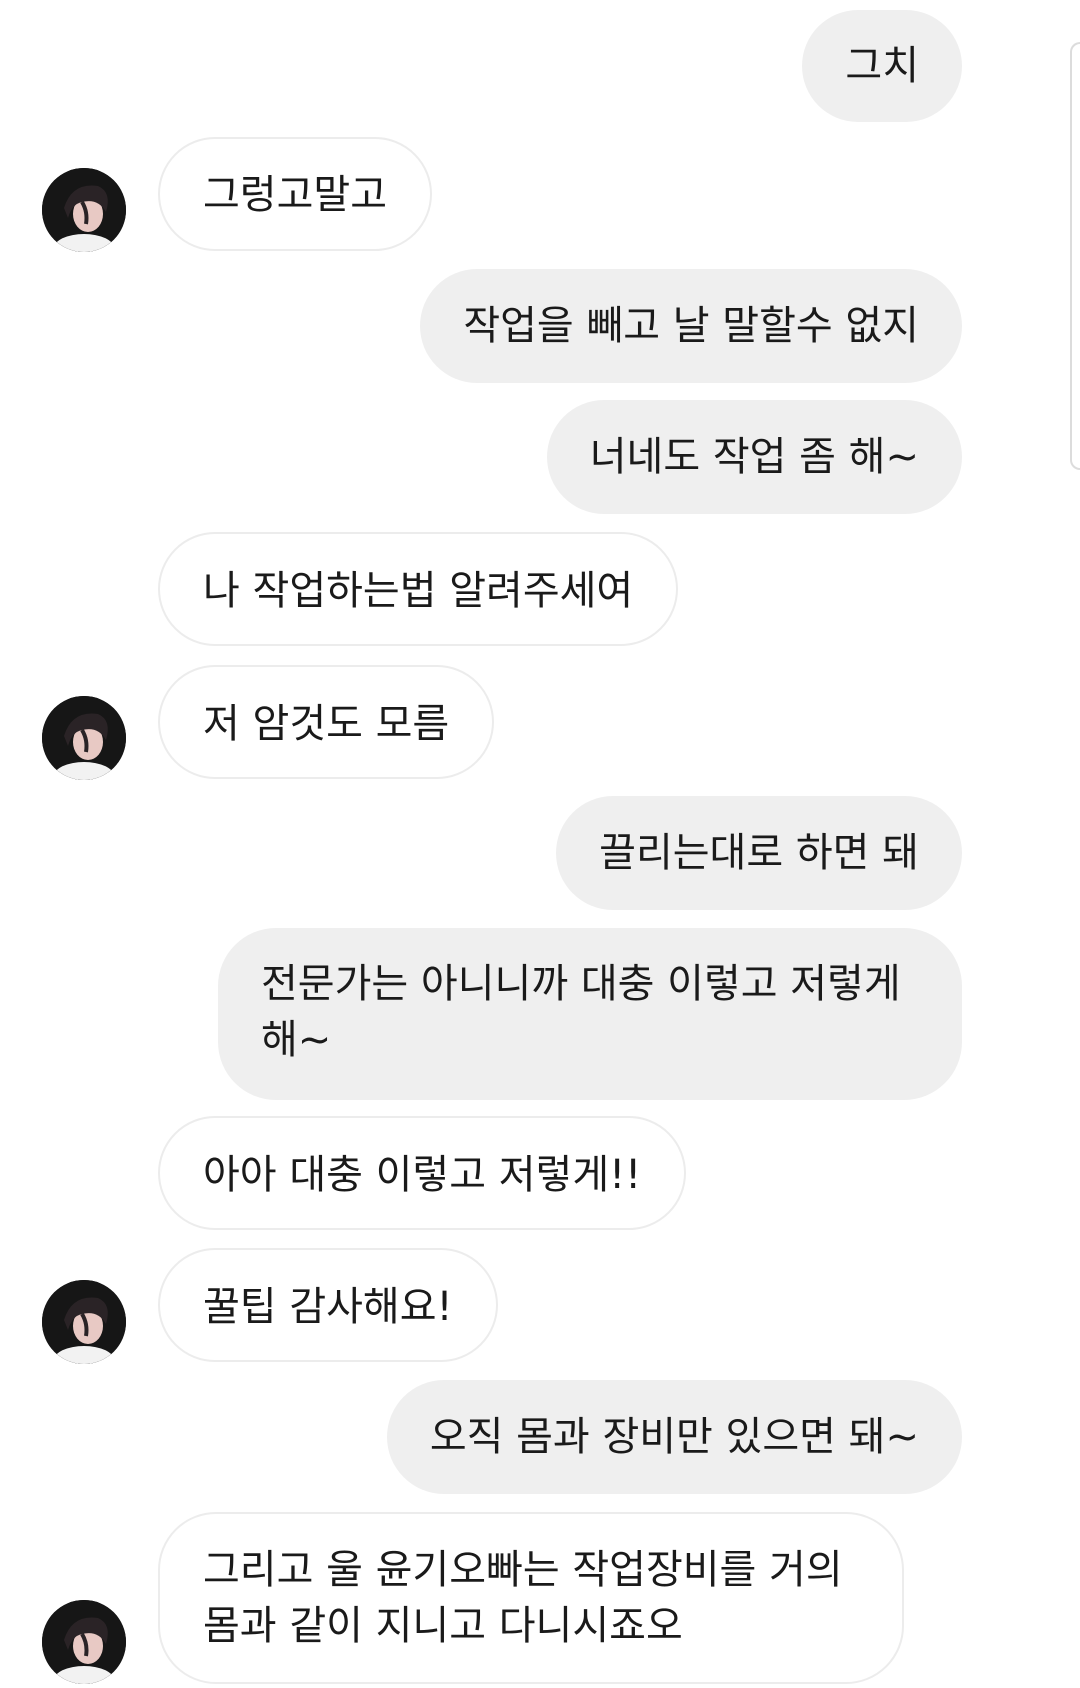  I want to click on received-message: 저 암것도 모름, so click(326, 722).